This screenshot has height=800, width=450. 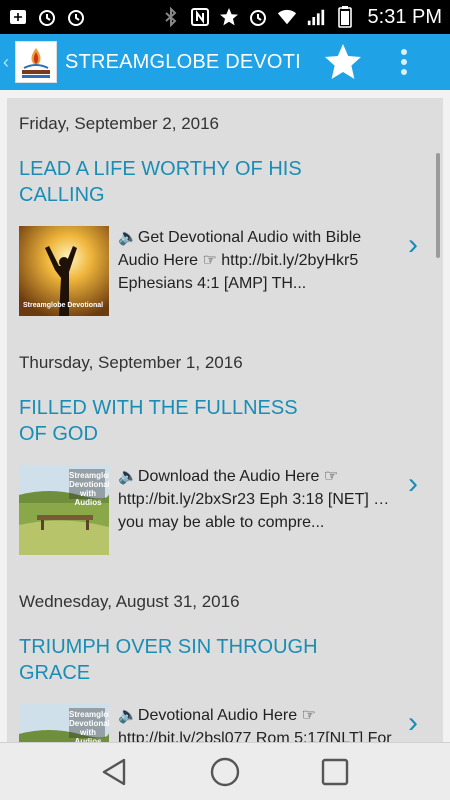 I want to click on app-bar: ‹ STREAMGLOBE DEVOTI, so click(x=225, y=62).